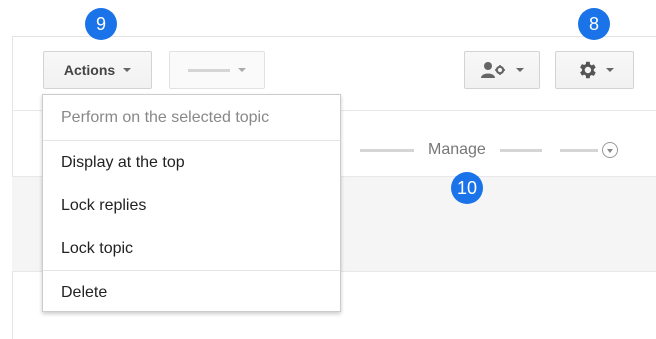  I want to click on menu-header: Perform on the selected topic, so click(191, 118).